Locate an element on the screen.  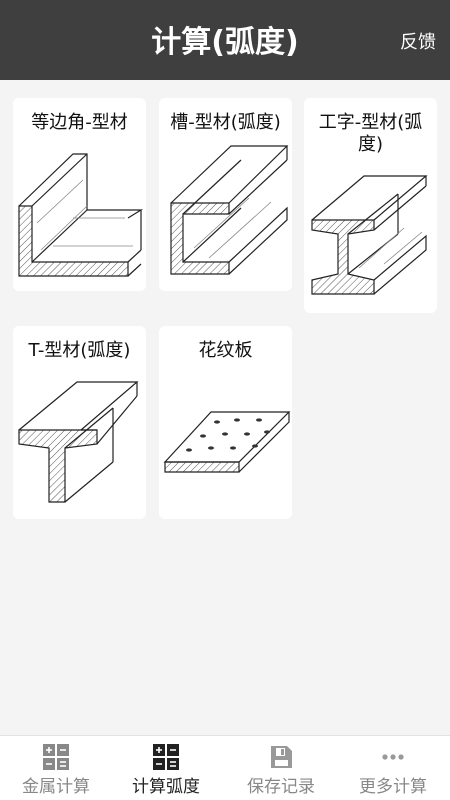
equal-angle-diagram is located at coordinates (81, 215).